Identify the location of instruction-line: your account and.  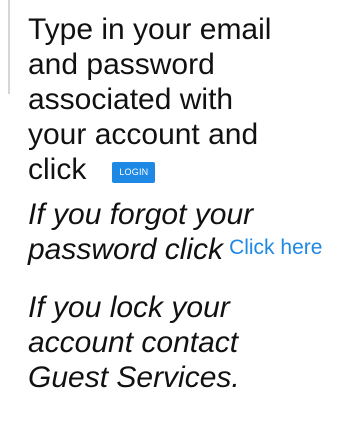
(143, 134).